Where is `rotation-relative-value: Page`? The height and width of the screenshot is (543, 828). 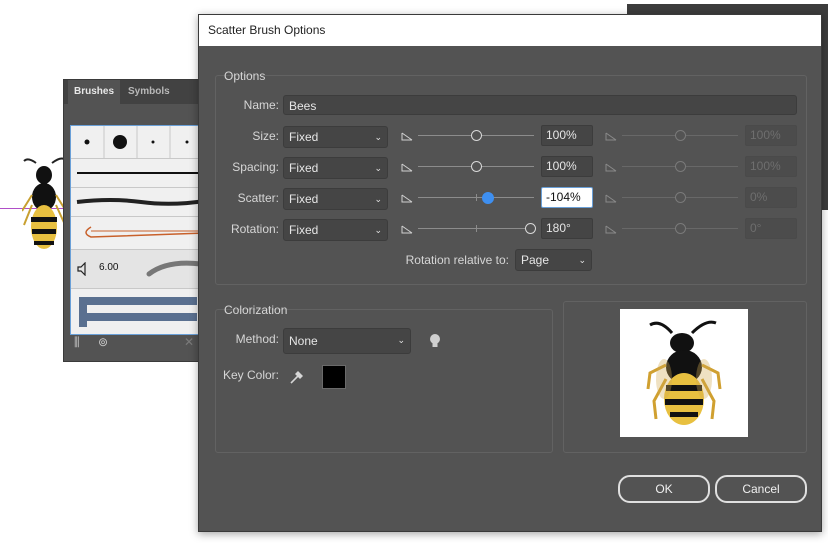
rotation-relative-value: Page is located at coordinates (535, 260).